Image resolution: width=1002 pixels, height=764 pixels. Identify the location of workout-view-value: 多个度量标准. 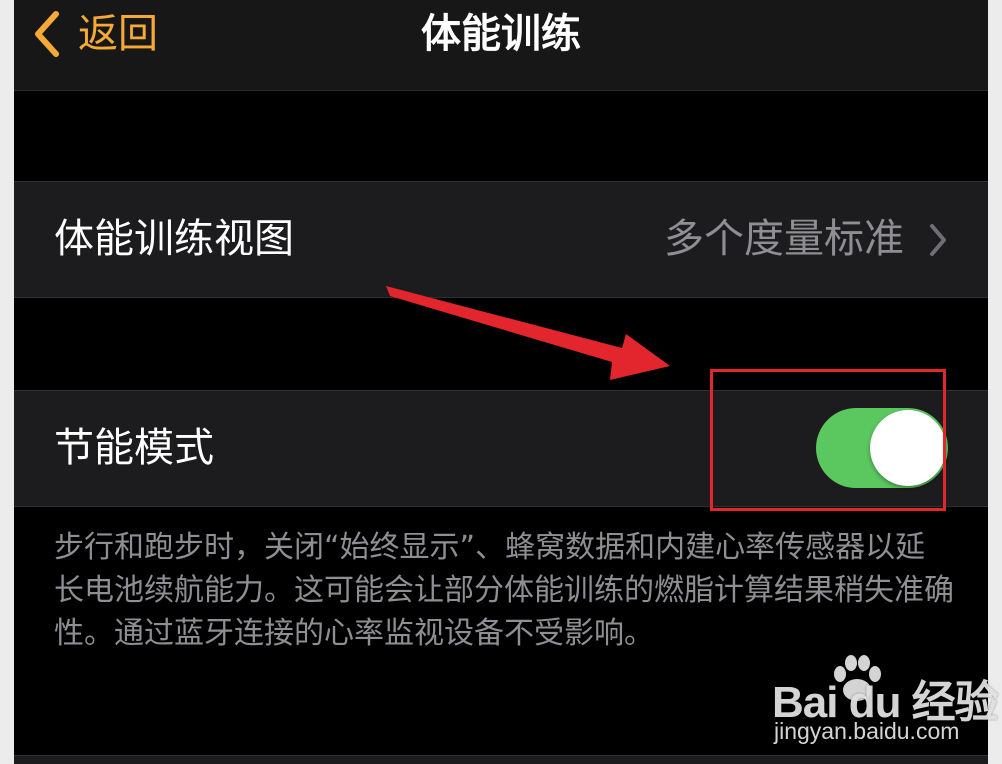
(784, 239).